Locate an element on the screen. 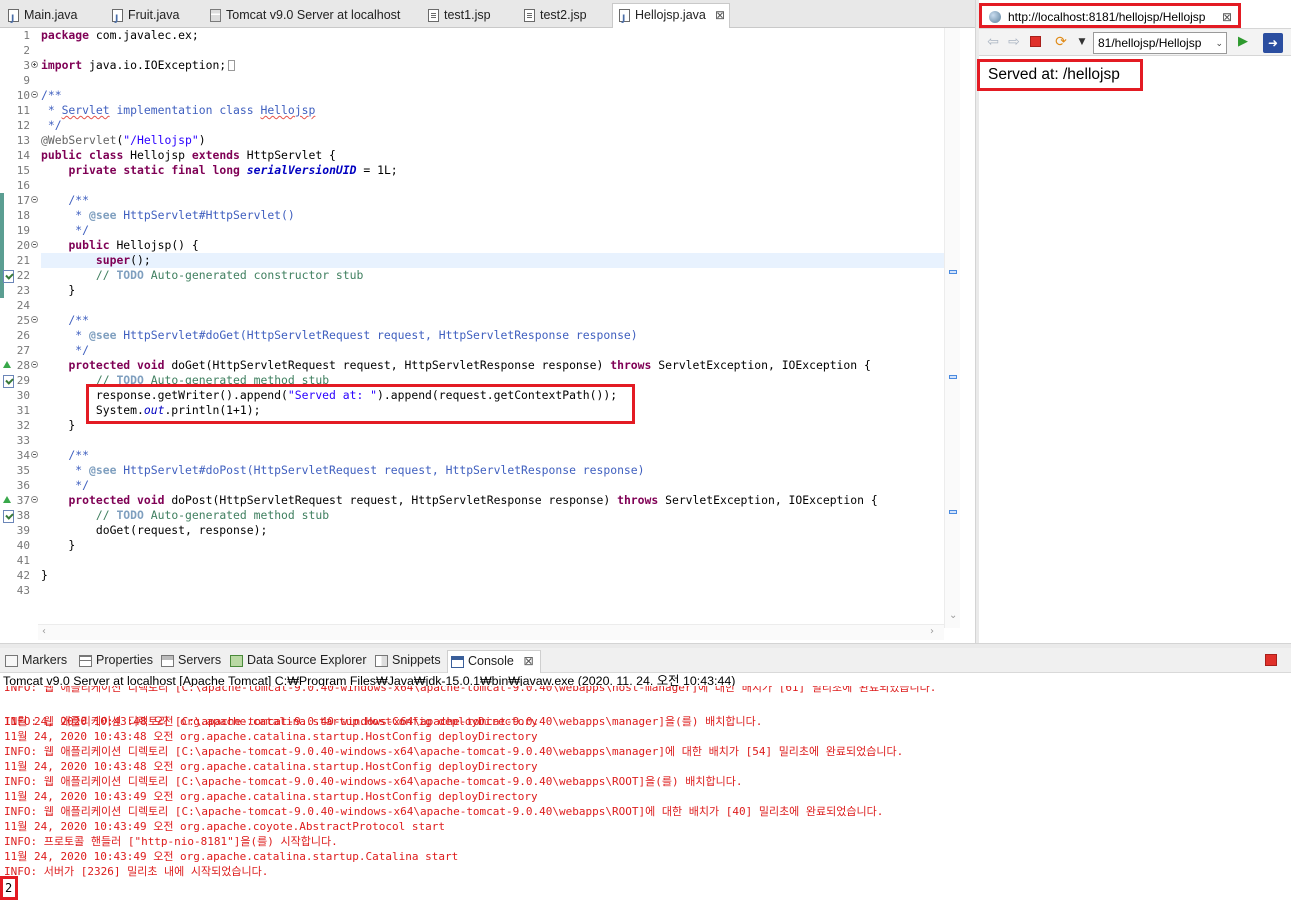  line-number: 31 is located at coordinates (23, 410).